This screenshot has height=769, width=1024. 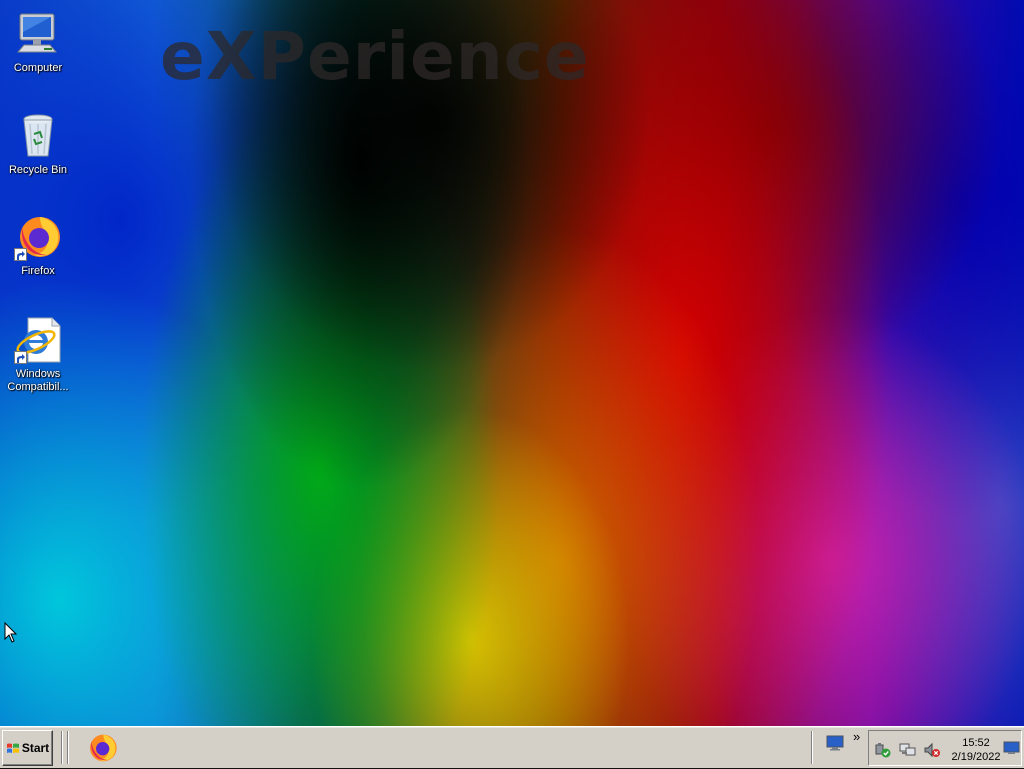 What do you see at coordinates (856, 736) in the screenshot?
I see `toolbar-overflow-chevron: »` at bounding box center [856, 736].